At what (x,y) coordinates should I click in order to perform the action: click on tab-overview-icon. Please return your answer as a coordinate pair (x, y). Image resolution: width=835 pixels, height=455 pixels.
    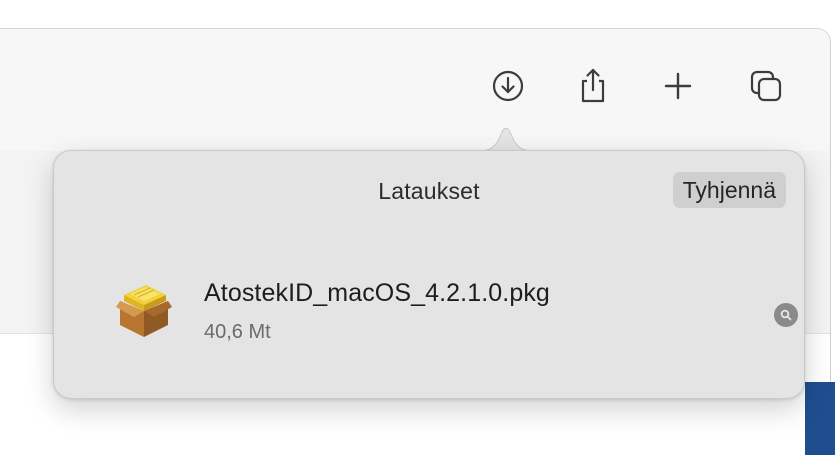
    Looking at the image, I should click on (766, 86).